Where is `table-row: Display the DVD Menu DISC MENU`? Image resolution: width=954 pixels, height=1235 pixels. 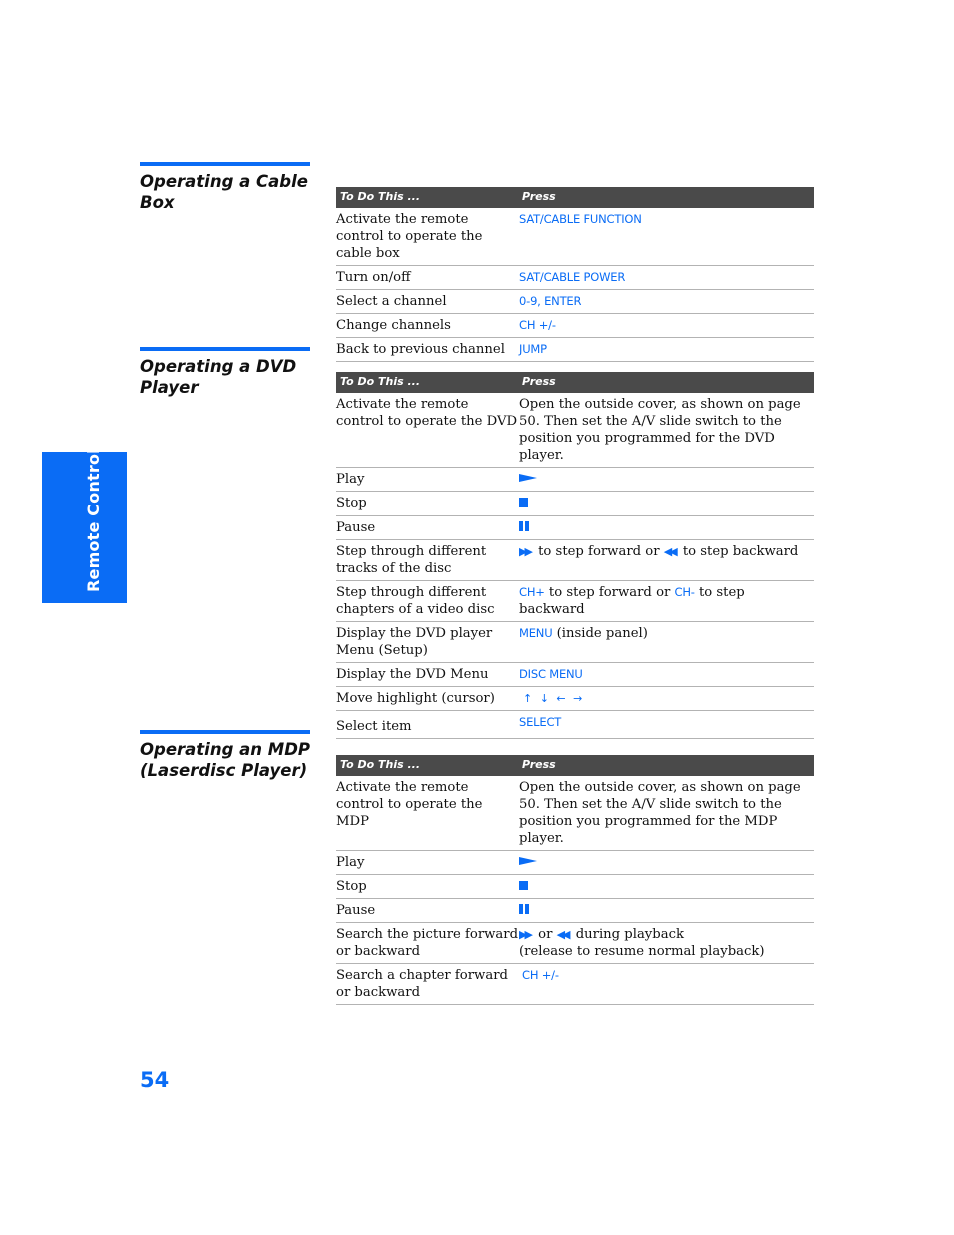 table-row: Display the DVD Menu DISC MENU is located at coordinates (575, 674).